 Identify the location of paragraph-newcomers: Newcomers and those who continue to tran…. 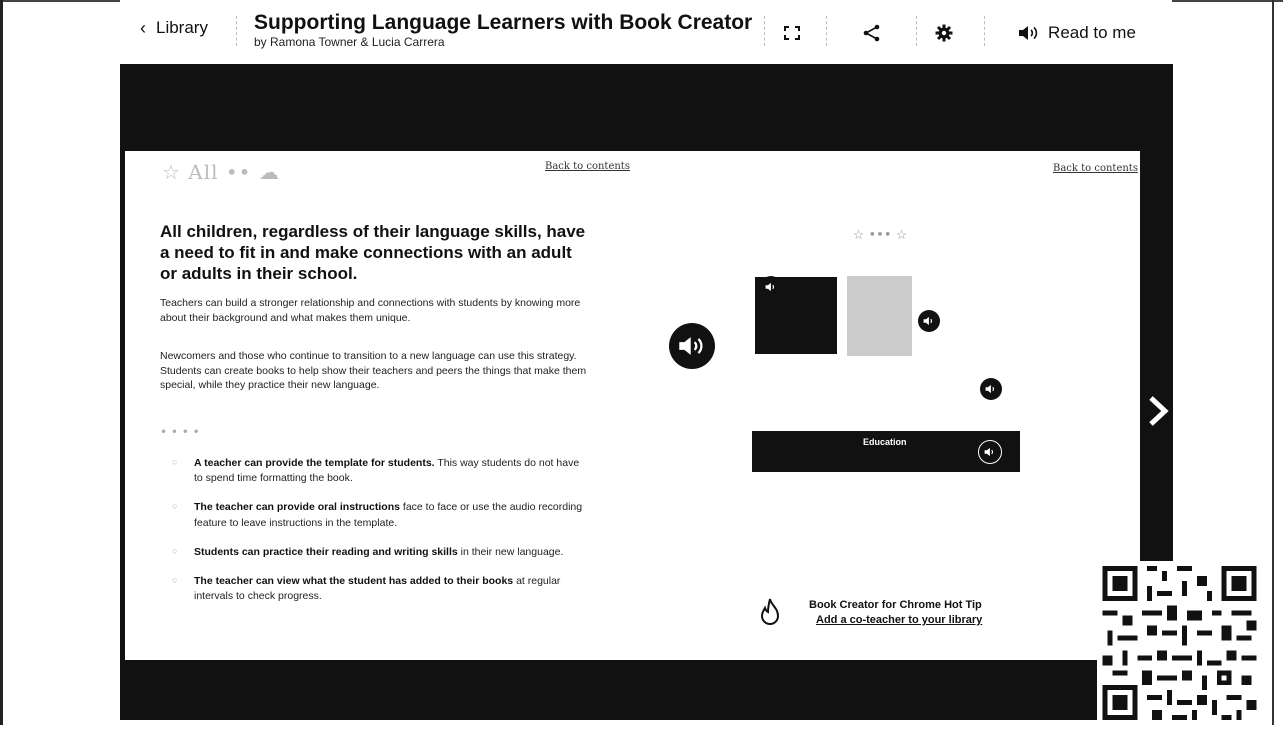
(373, 371).